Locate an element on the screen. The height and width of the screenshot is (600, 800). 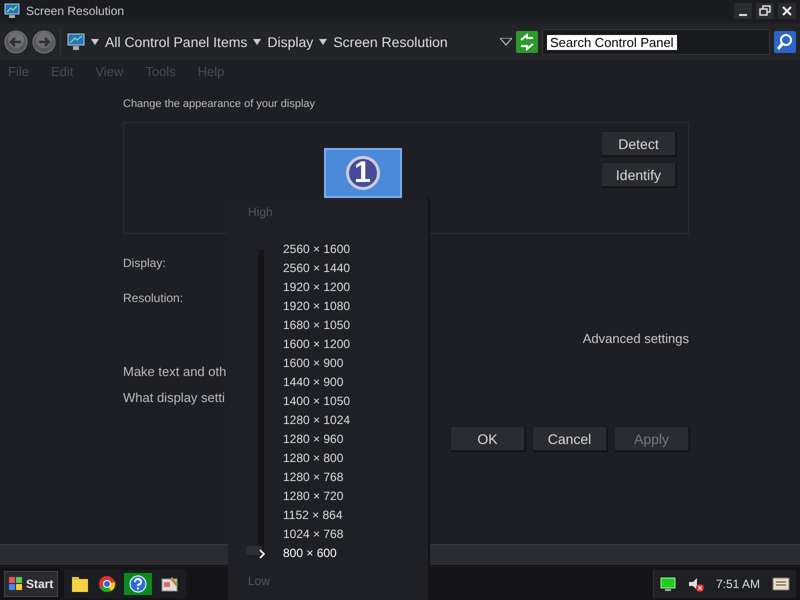
speaker-muted-icon is located at coordinates (696, 584).